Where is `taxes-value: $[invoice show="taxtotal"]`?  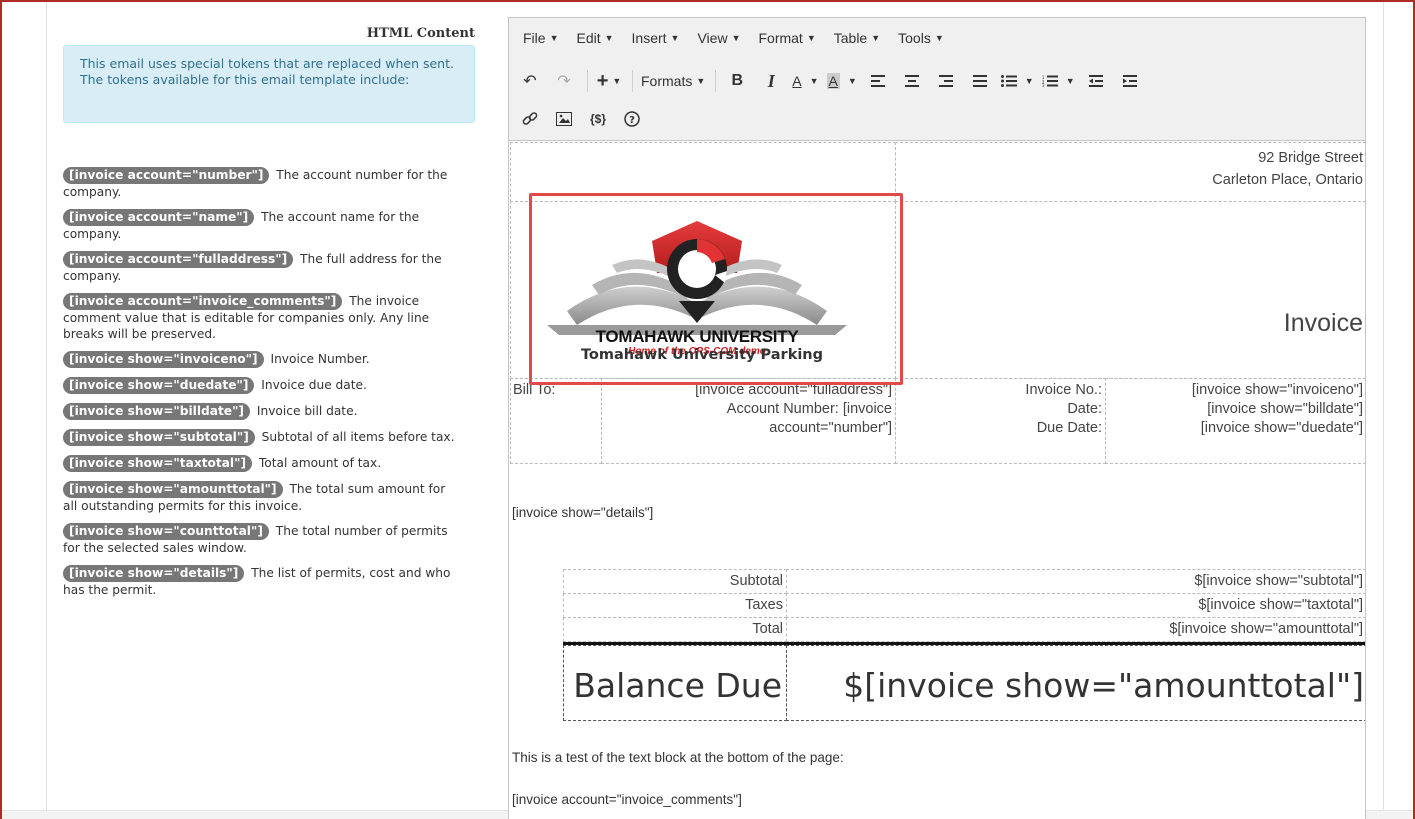
taxes-value: $[invoice show="taxtotal"] is located at coordinates (1280, 605).